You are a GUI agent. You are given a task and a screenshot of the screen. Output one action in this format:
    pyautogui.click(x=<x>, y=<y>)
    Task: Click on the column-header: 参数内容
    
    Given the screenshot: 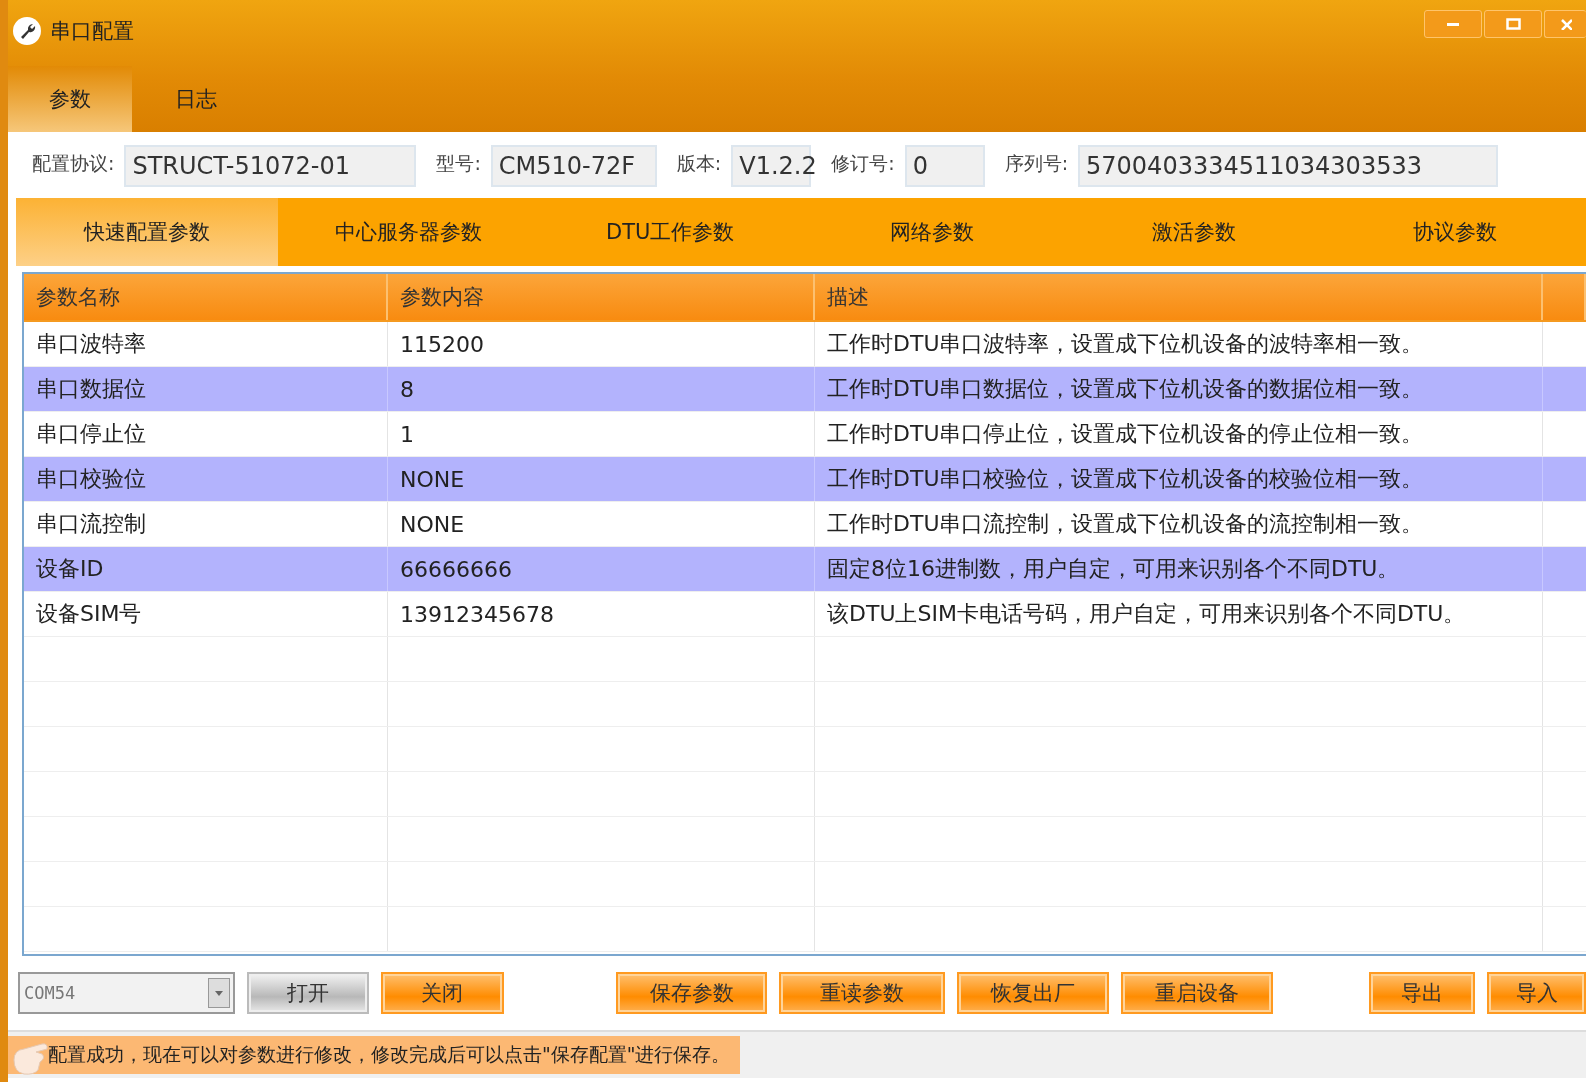 What is the action you would take?
    pyautogui.click(x=601, y=297)
    